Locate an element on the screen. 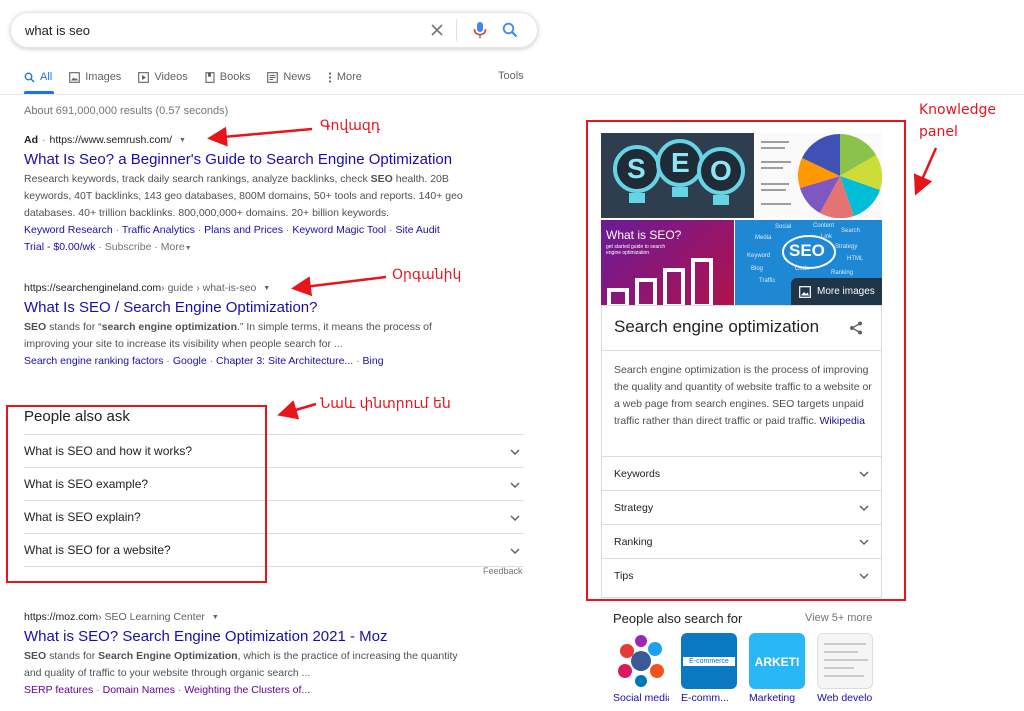  thumb-text: ARKETI is located at coordinates (777, 662).